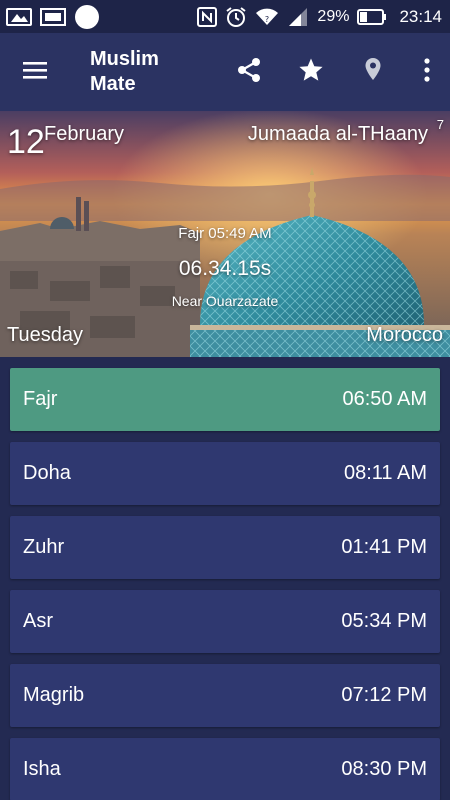  I want to click on prayer-row-asr: Asr 05:34 PM, so click(225, 621).